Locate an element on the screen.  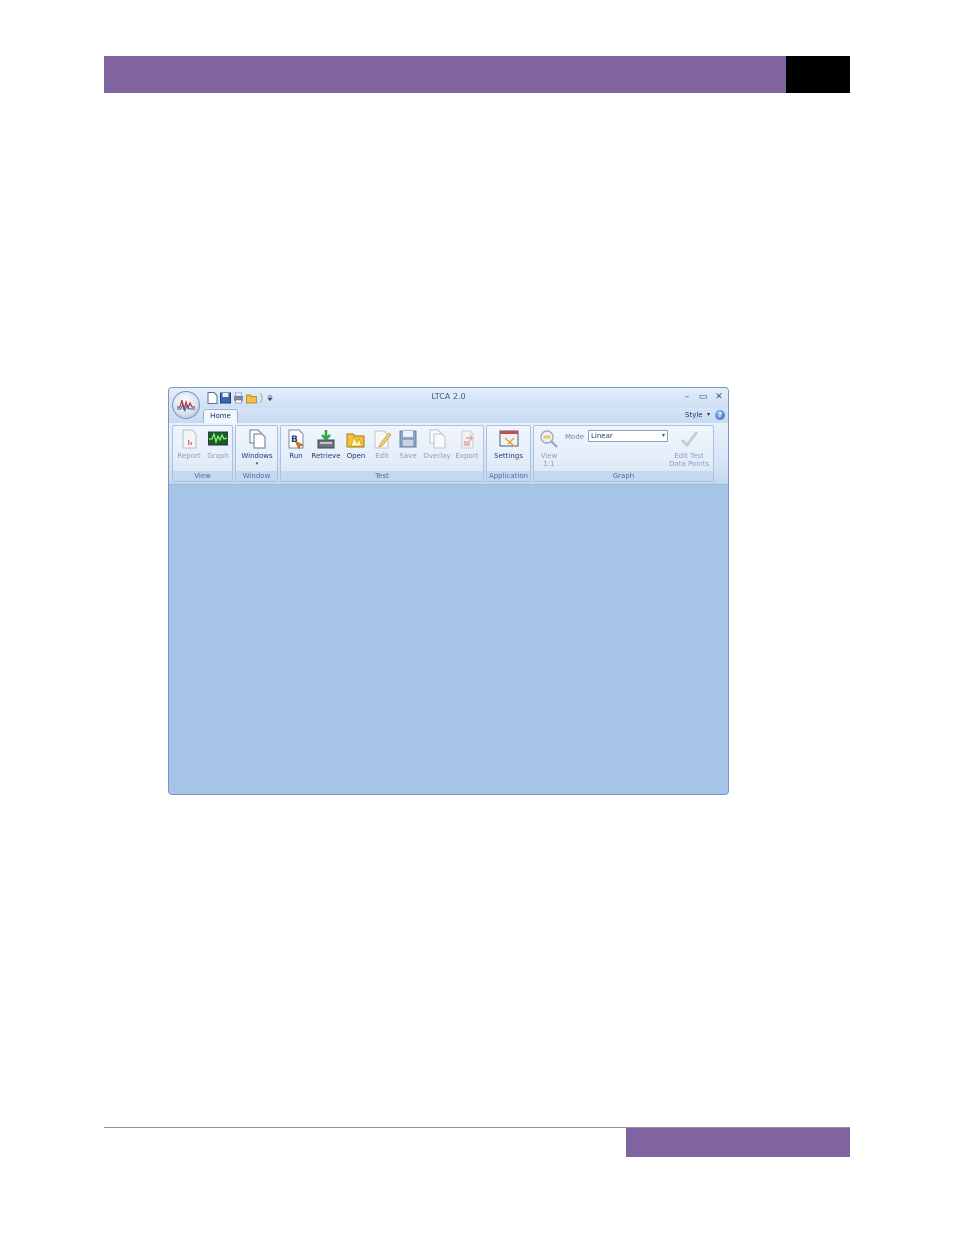
edit-test-label-line1: Edit Test is located at coordinates (689, 456).